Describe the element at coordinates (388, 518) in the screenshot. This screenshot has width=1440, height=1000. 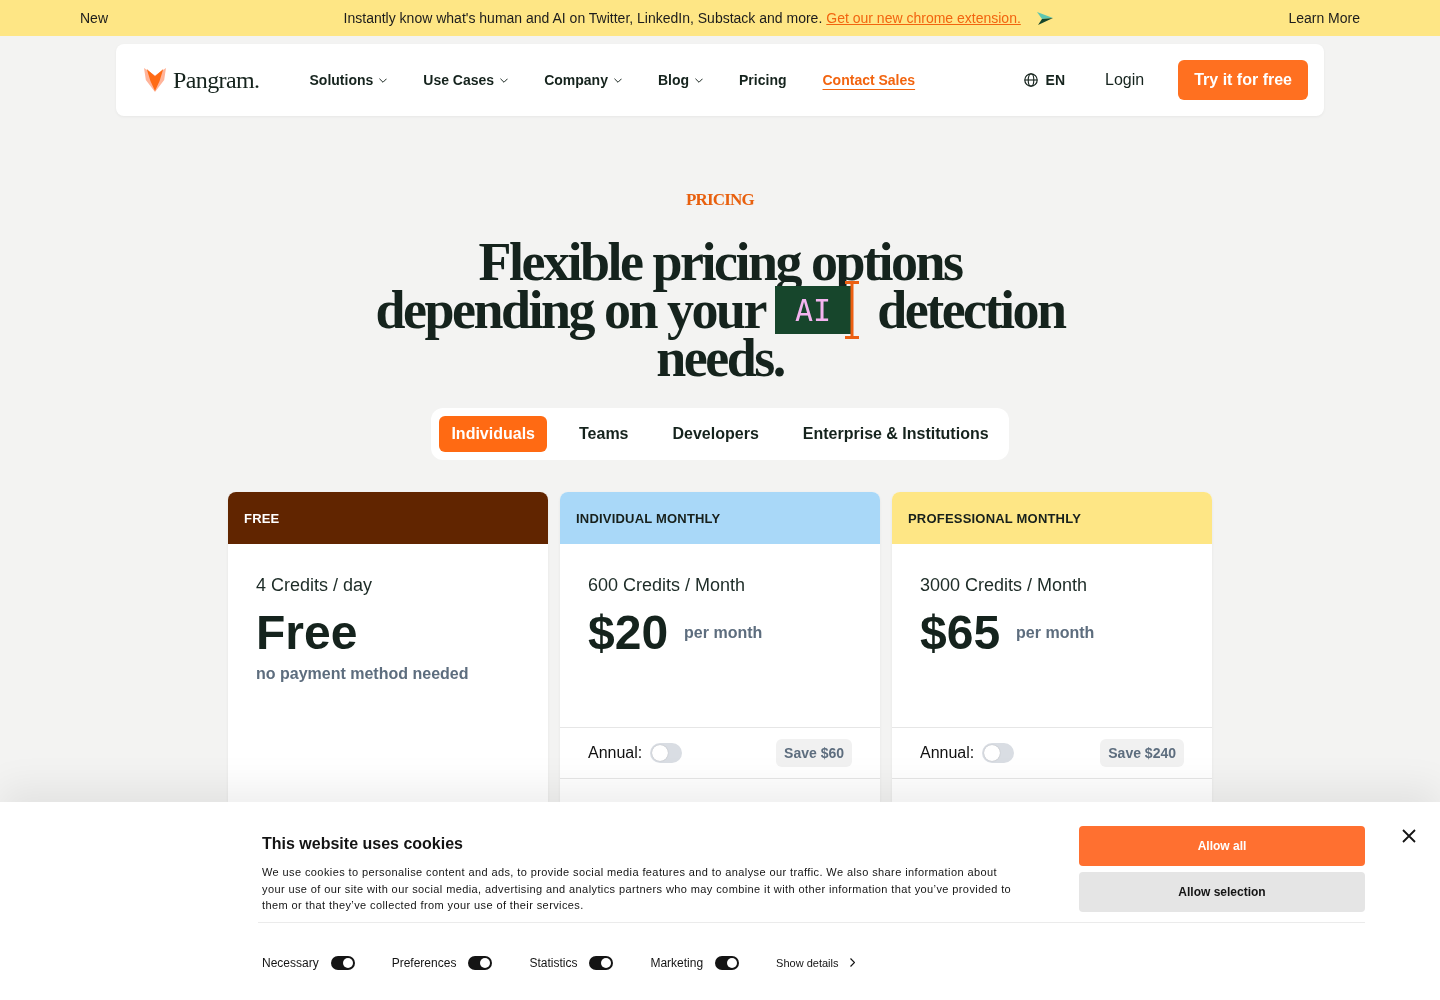
I see `plan-header: FREE` at that location.